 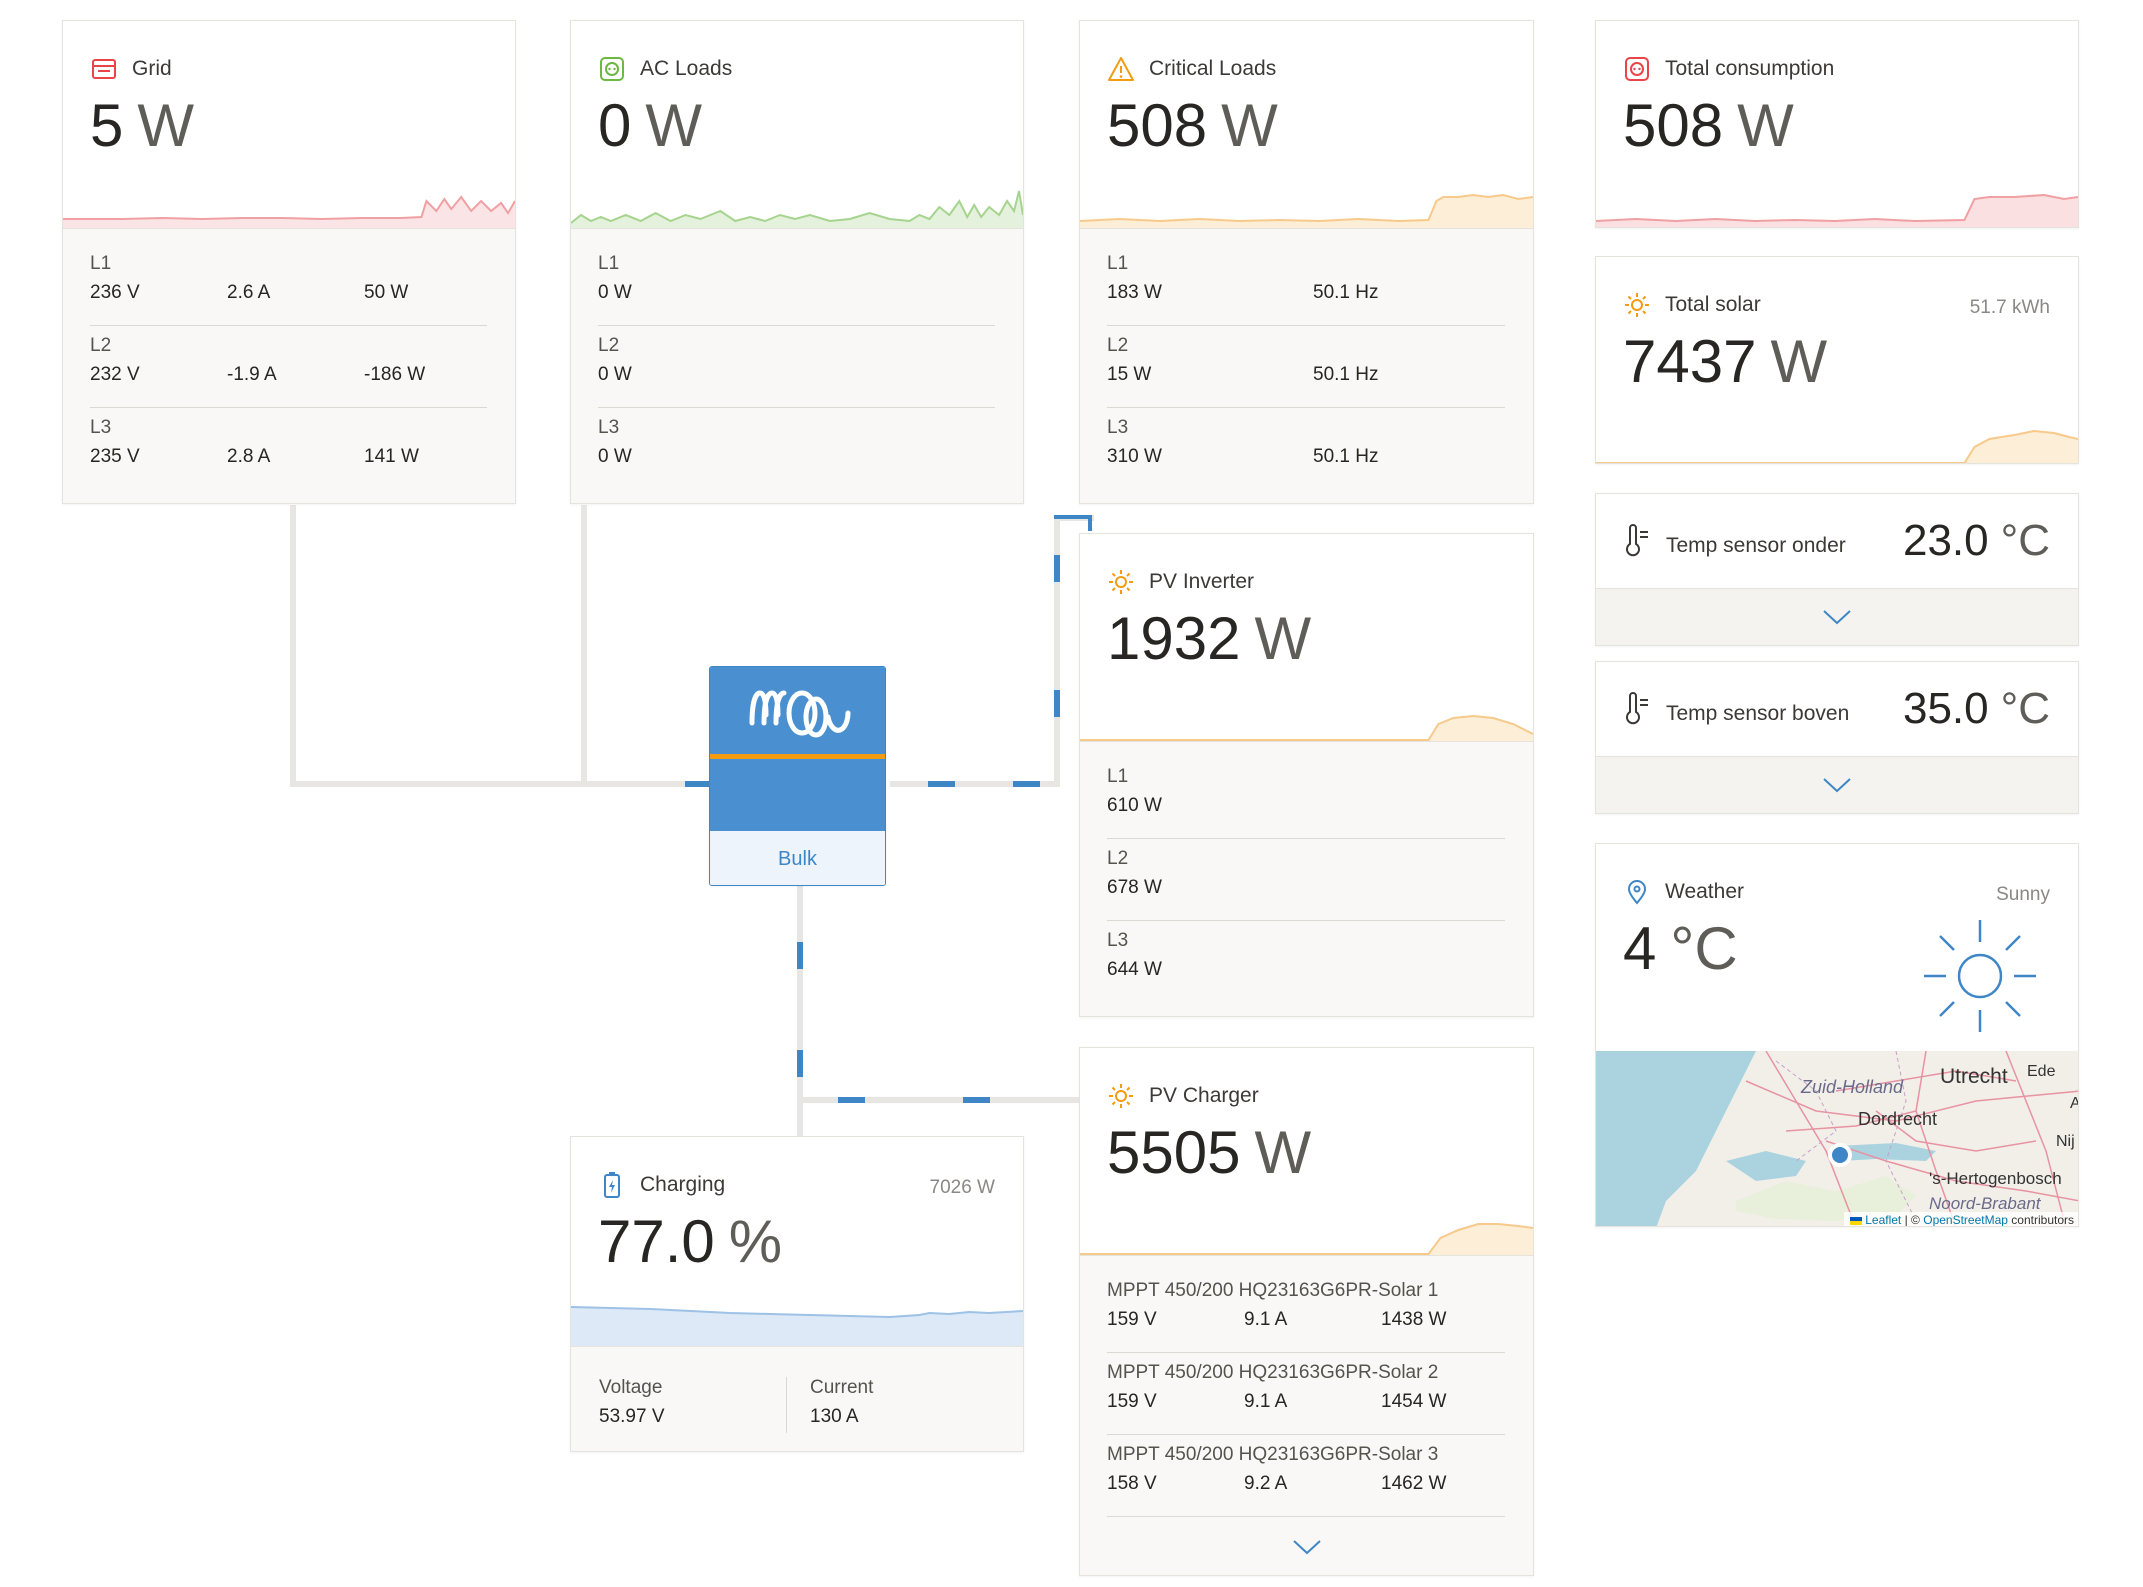 I want to click on phase-row: L3 644 W, so click(x=1134, y=955).